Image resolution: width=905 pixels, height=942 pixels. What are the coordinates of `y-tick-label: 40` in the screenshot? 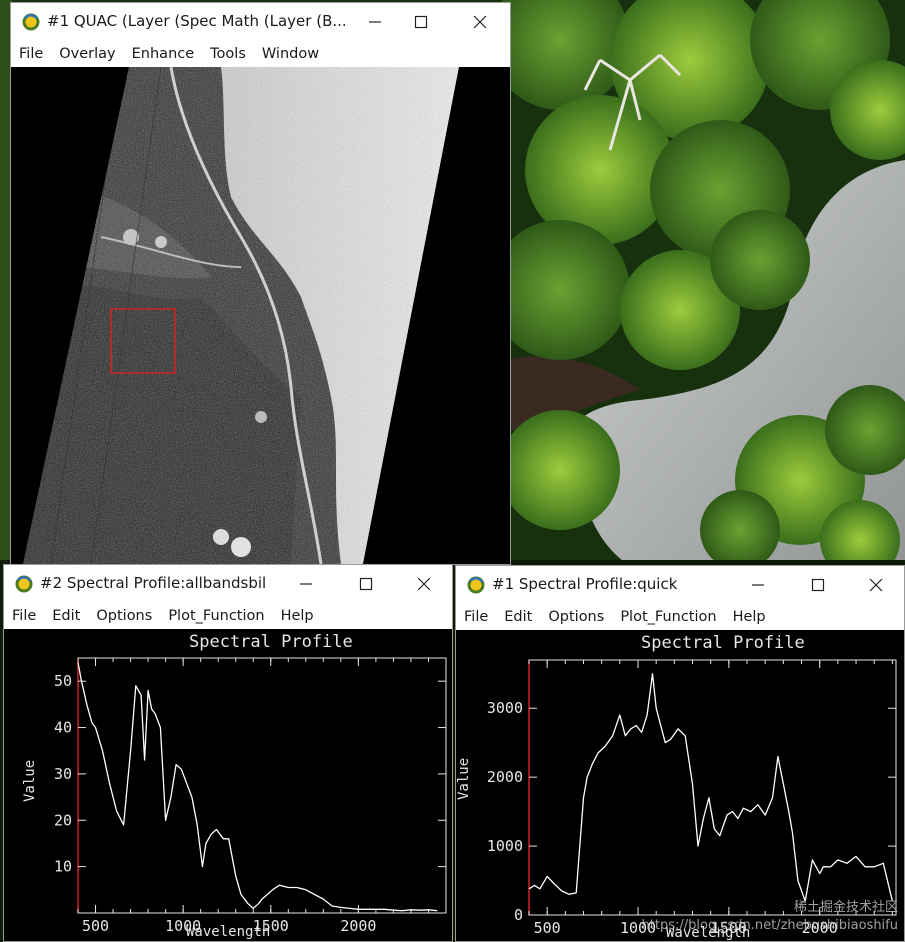 It's located at (63, 728).